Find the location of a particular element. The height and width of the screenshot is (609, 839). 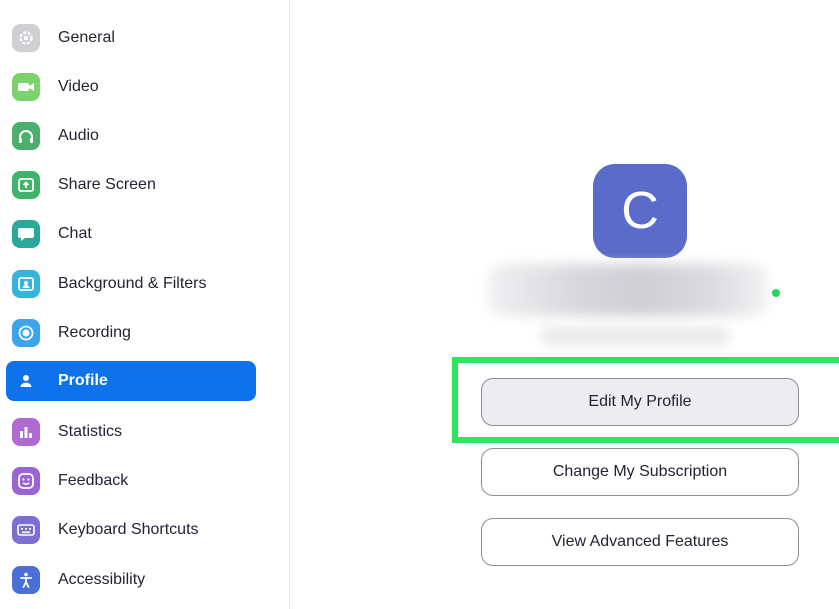

sidebar-item-share-screen: Share Screen is located at coordinates (131, 185).